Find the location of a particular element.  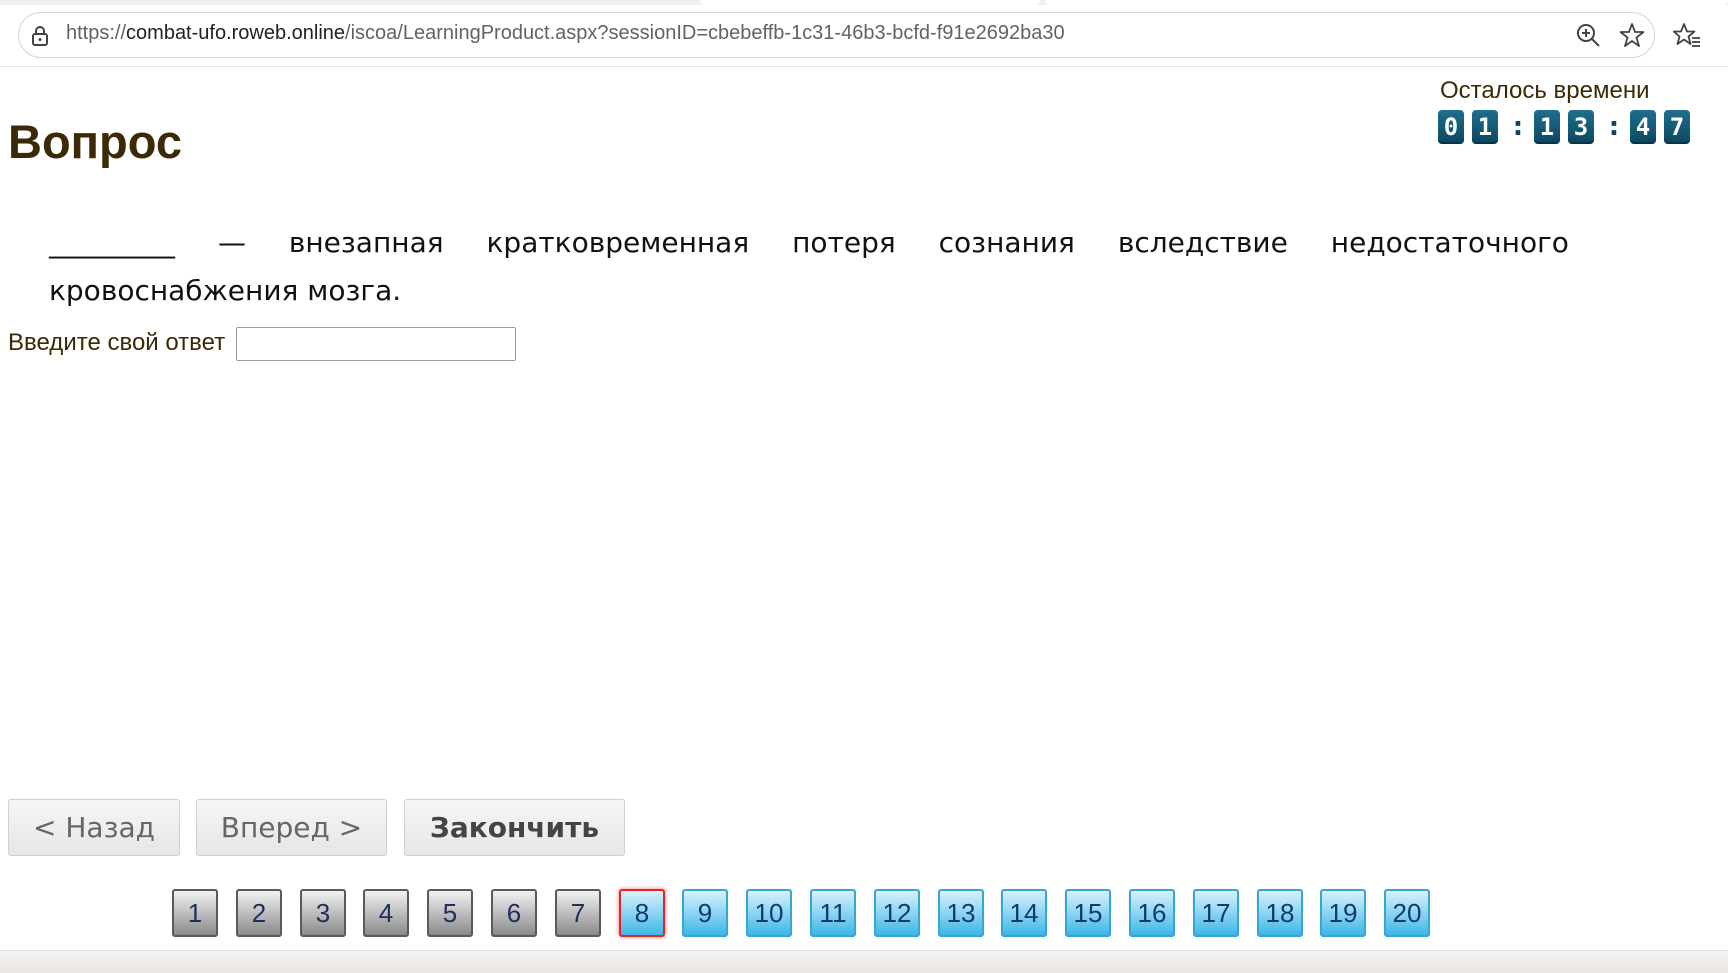

question-word: потеря is located at coordinates (844, 242).